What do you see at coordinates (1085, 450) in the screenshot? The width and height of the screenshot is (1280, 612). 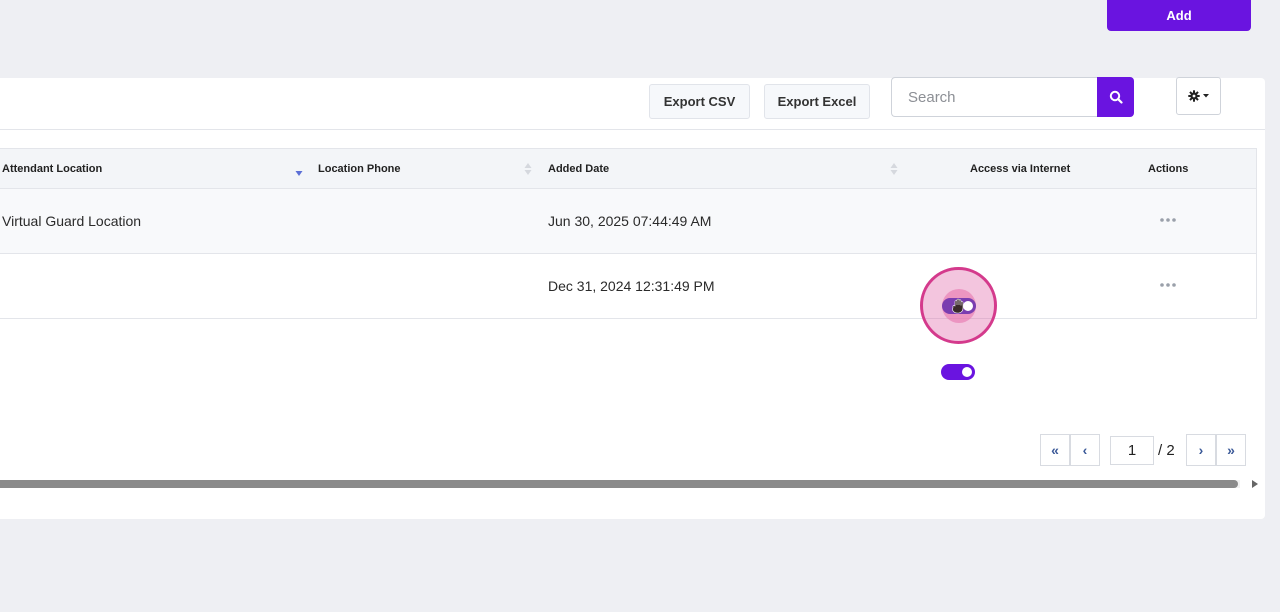 I see `prev-page-button: ‹` at bounding box center [1085, 450].